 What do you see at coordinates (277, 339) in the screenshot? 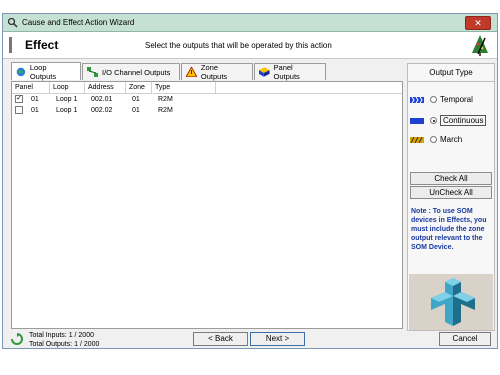
I see `next-button: Next >` at bounding box center [277, 339].